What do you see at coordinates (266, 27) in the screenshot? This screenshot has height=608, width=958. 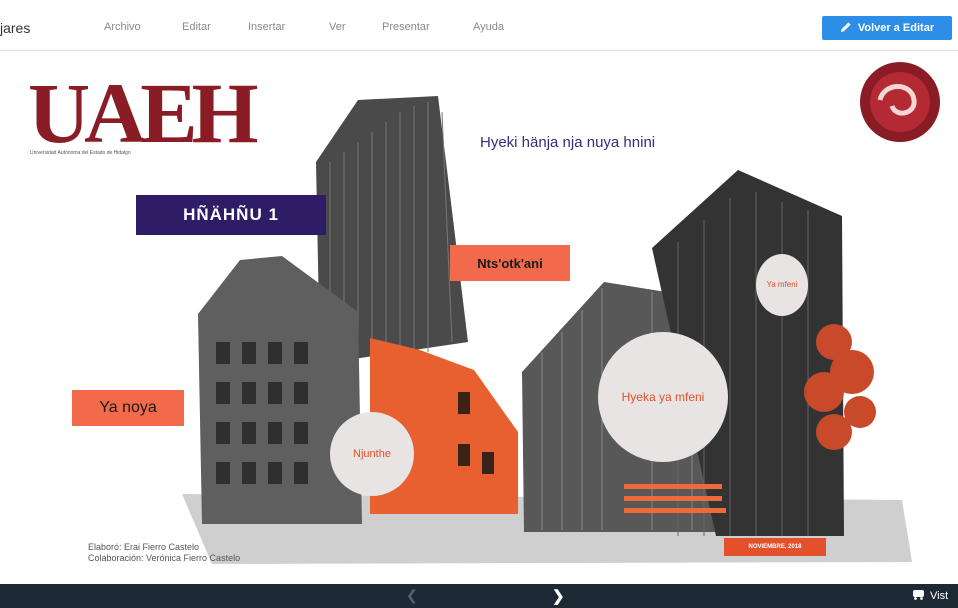 I see `menu-insertar: Insertar` at bounding box center [266, 27].